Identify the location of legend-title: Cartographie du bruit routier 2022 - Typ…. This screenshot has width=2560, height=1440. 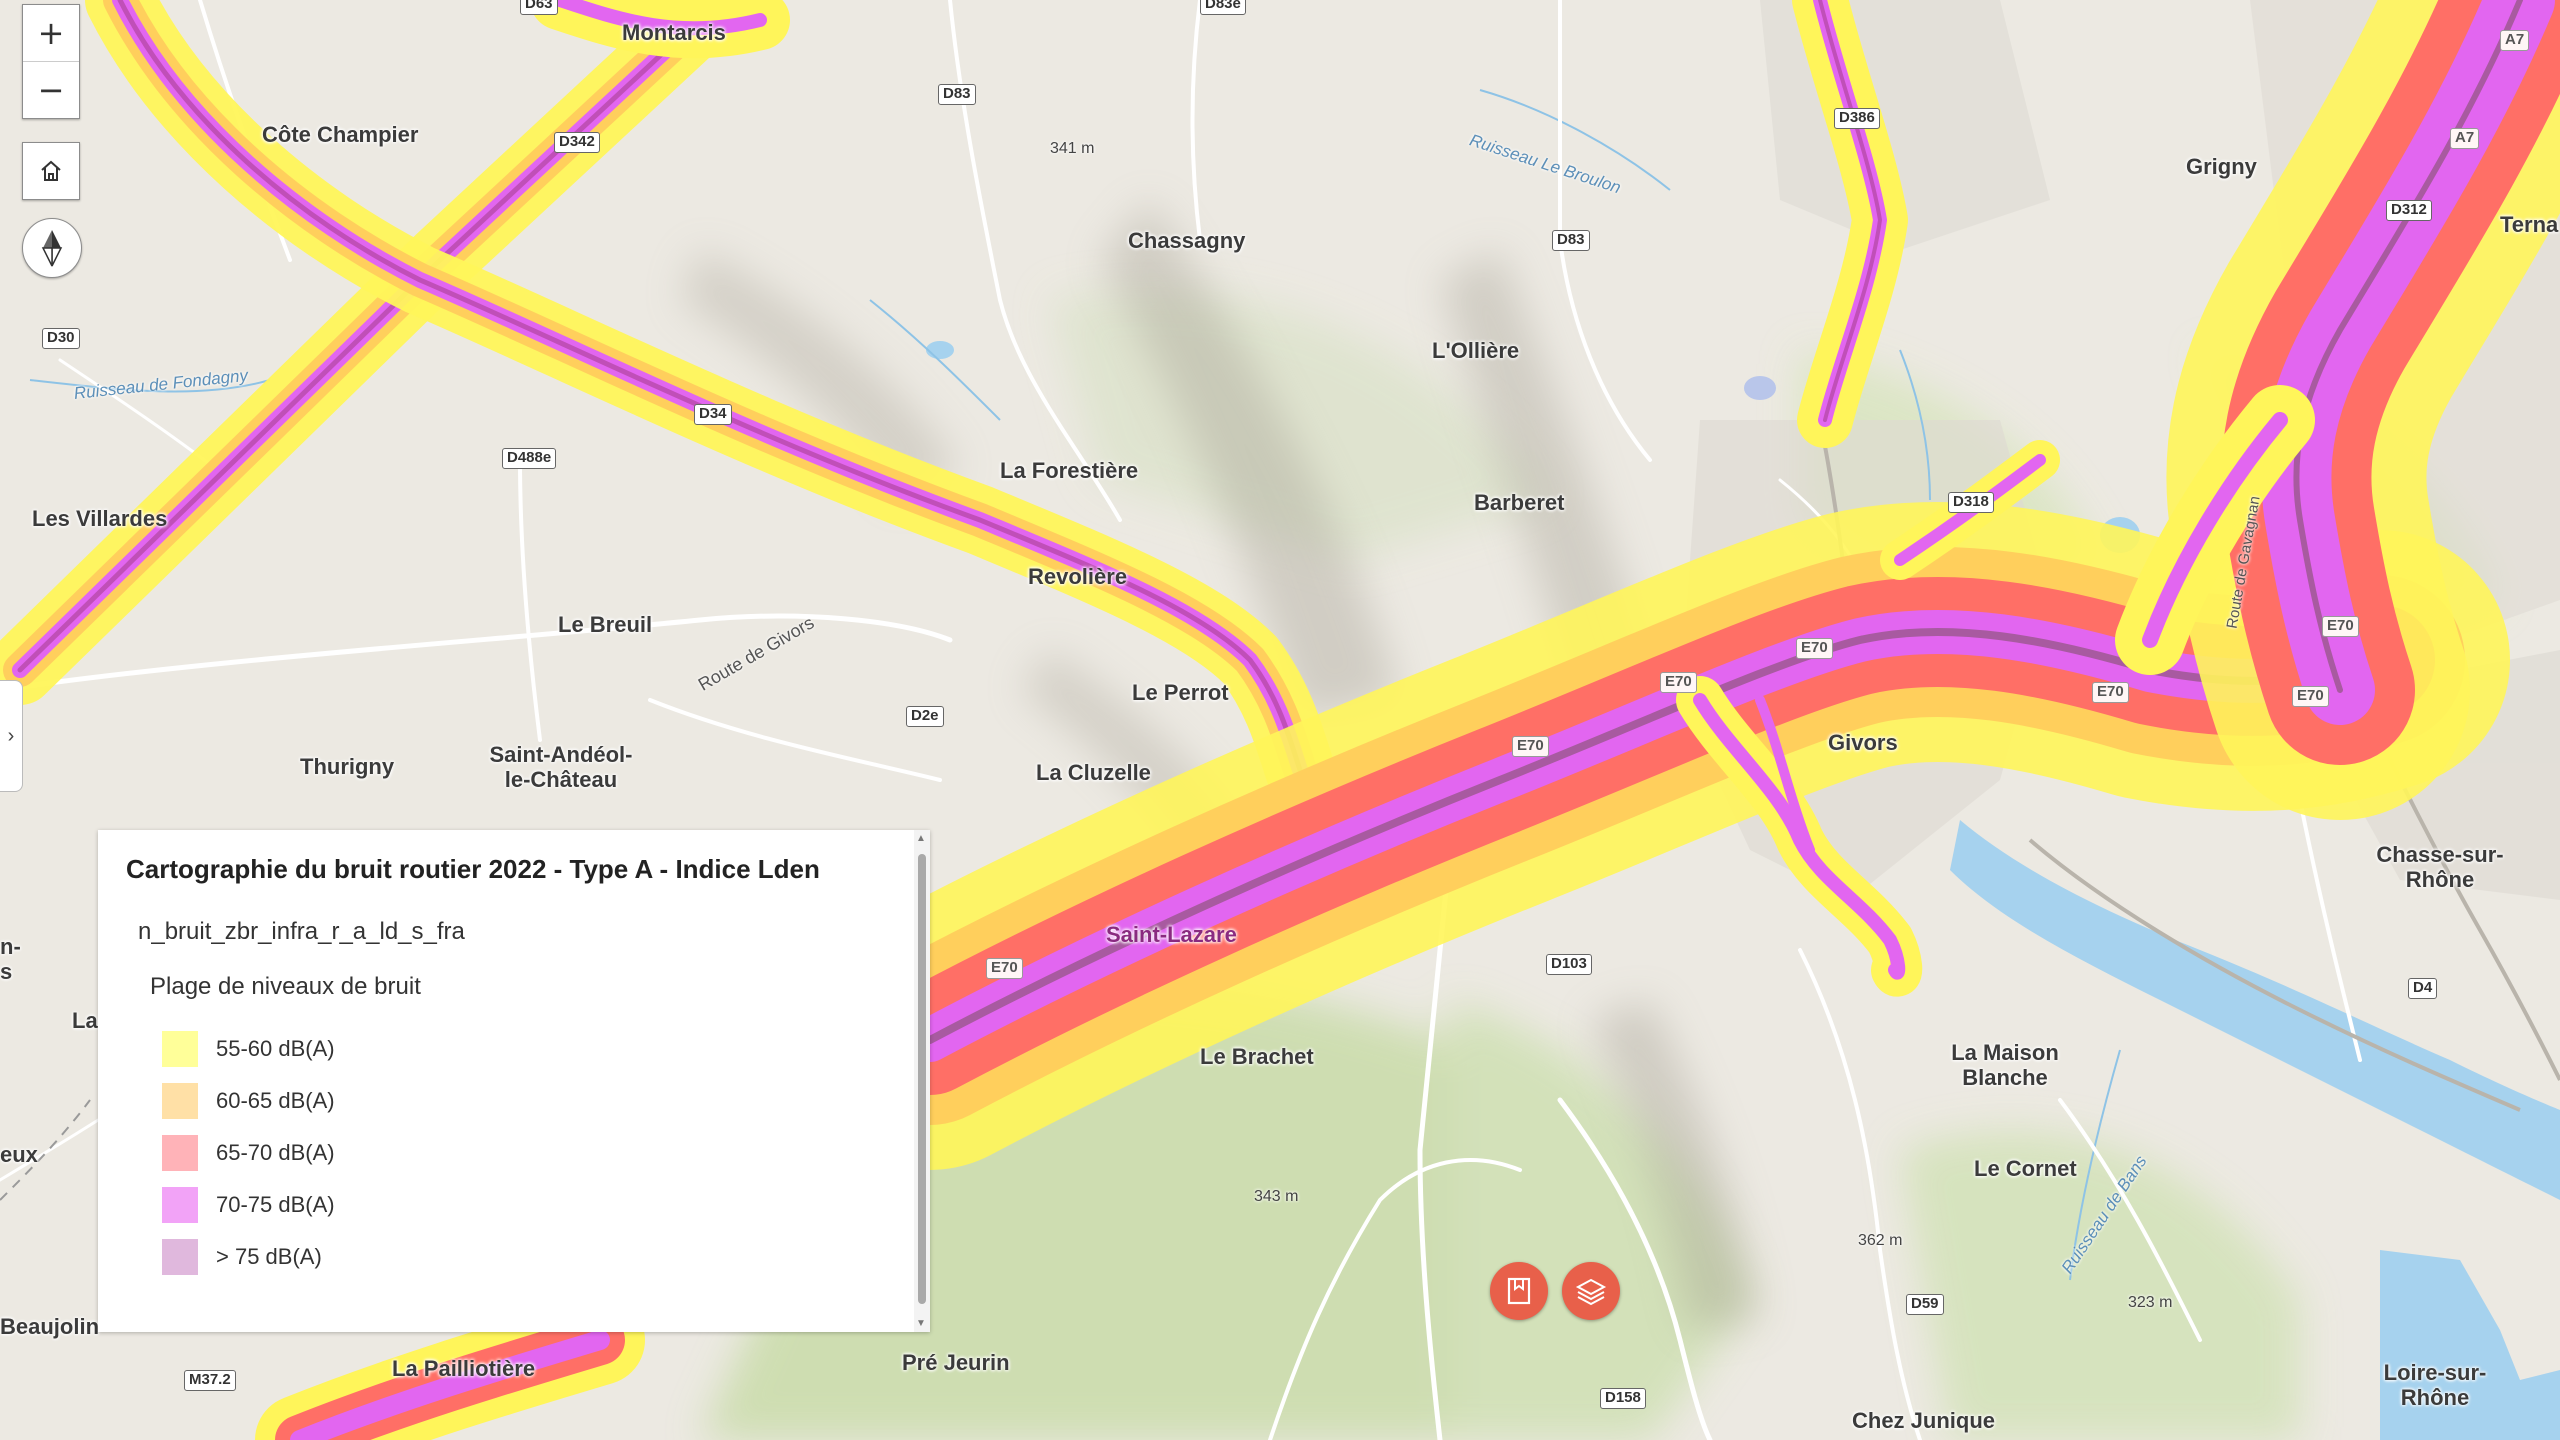
(473, 869).